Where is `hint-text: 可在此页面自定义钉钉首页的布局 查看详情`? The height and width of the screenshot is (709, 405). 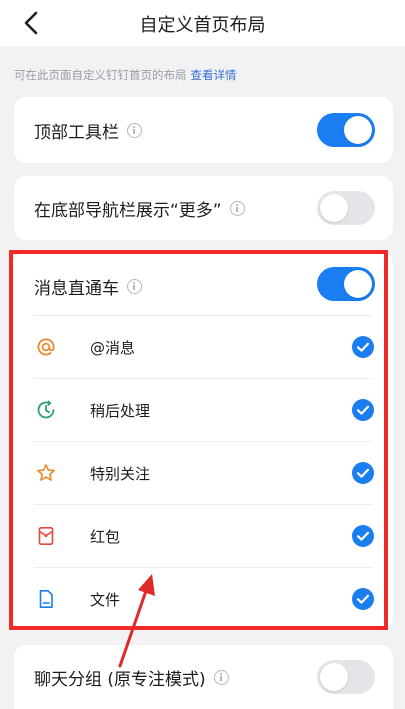 hint-text: 可在此页面自定义钉钉首页的布局 查看详情 is located at coordinates (125, 75).